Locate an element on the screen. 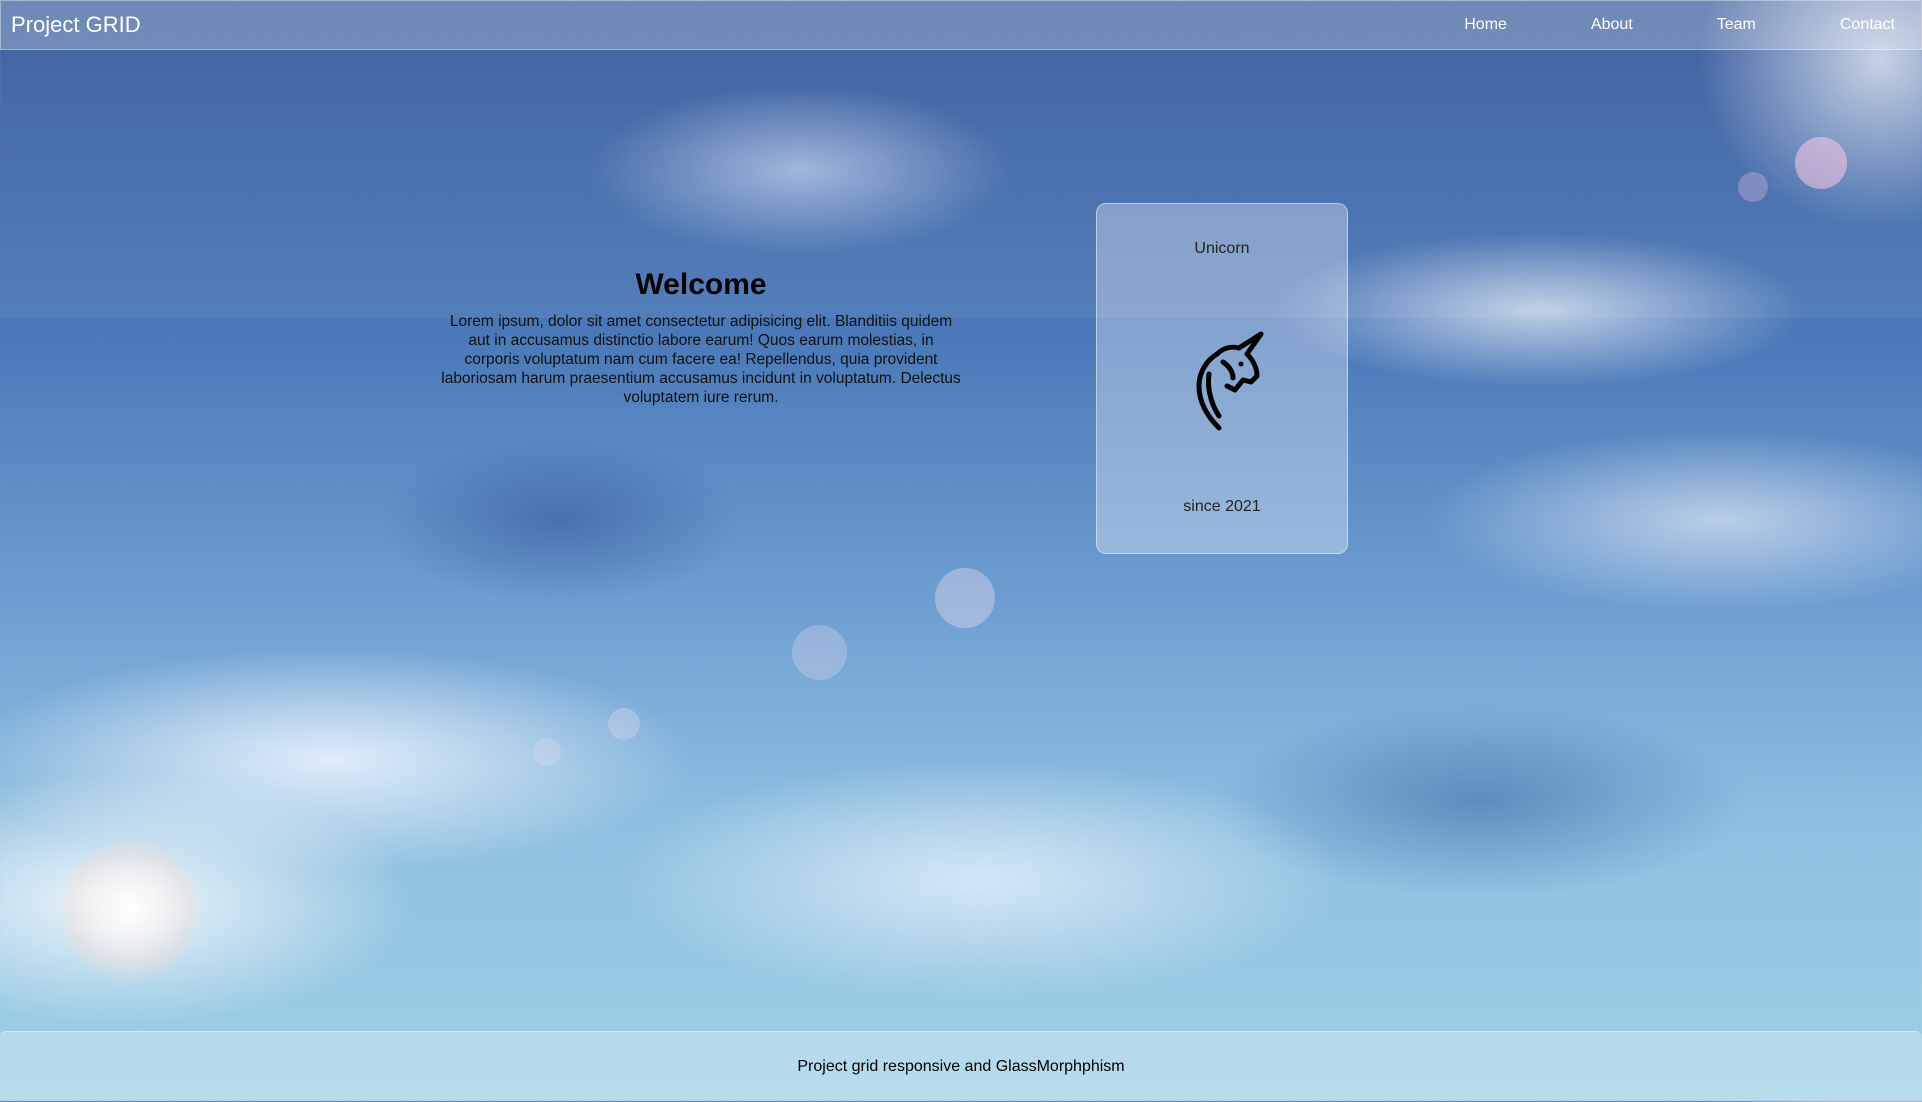  nav-link-home: Home is located at coordinates (1485, 25).